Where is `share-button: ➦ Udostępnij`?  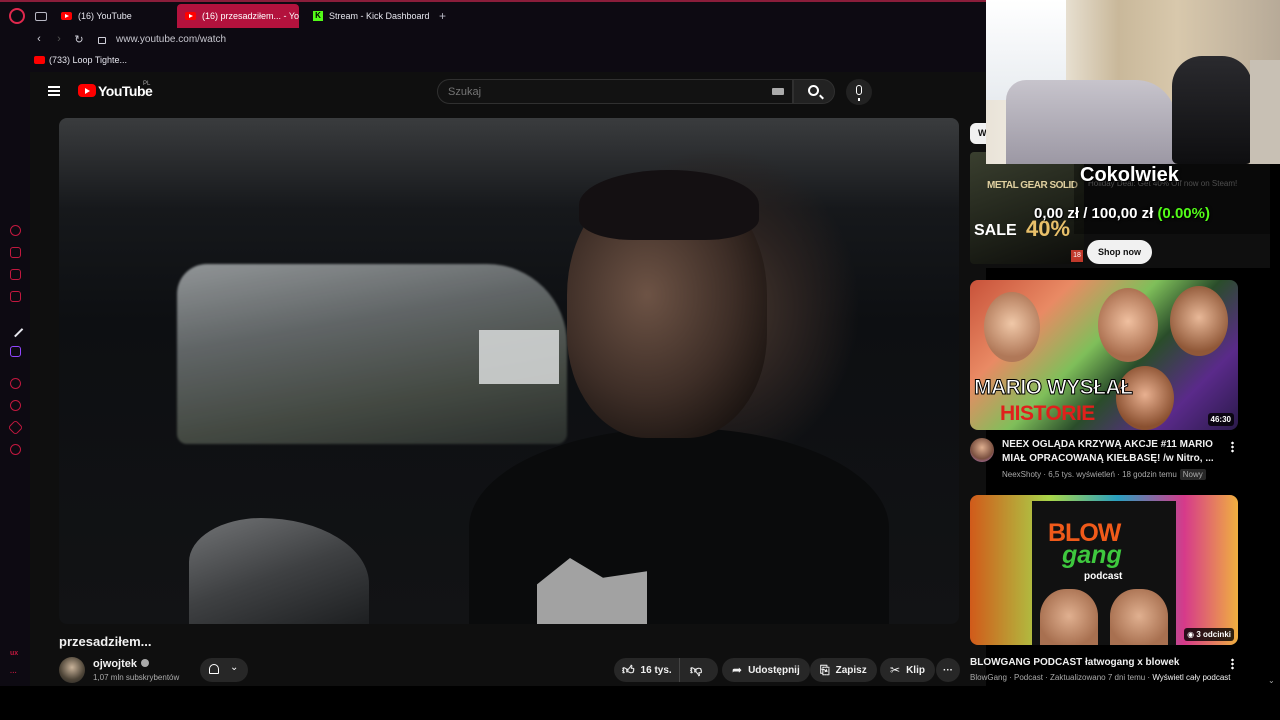
share-button: ➦ Udostępnij is located at coordinates (766, 670).